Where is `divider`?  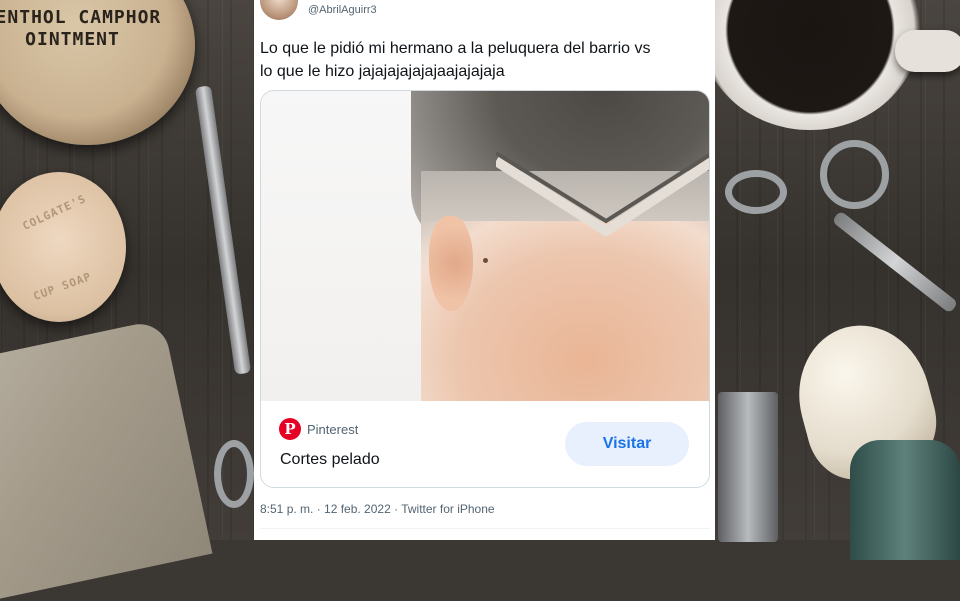 divider is located at coordinates (485, 528).